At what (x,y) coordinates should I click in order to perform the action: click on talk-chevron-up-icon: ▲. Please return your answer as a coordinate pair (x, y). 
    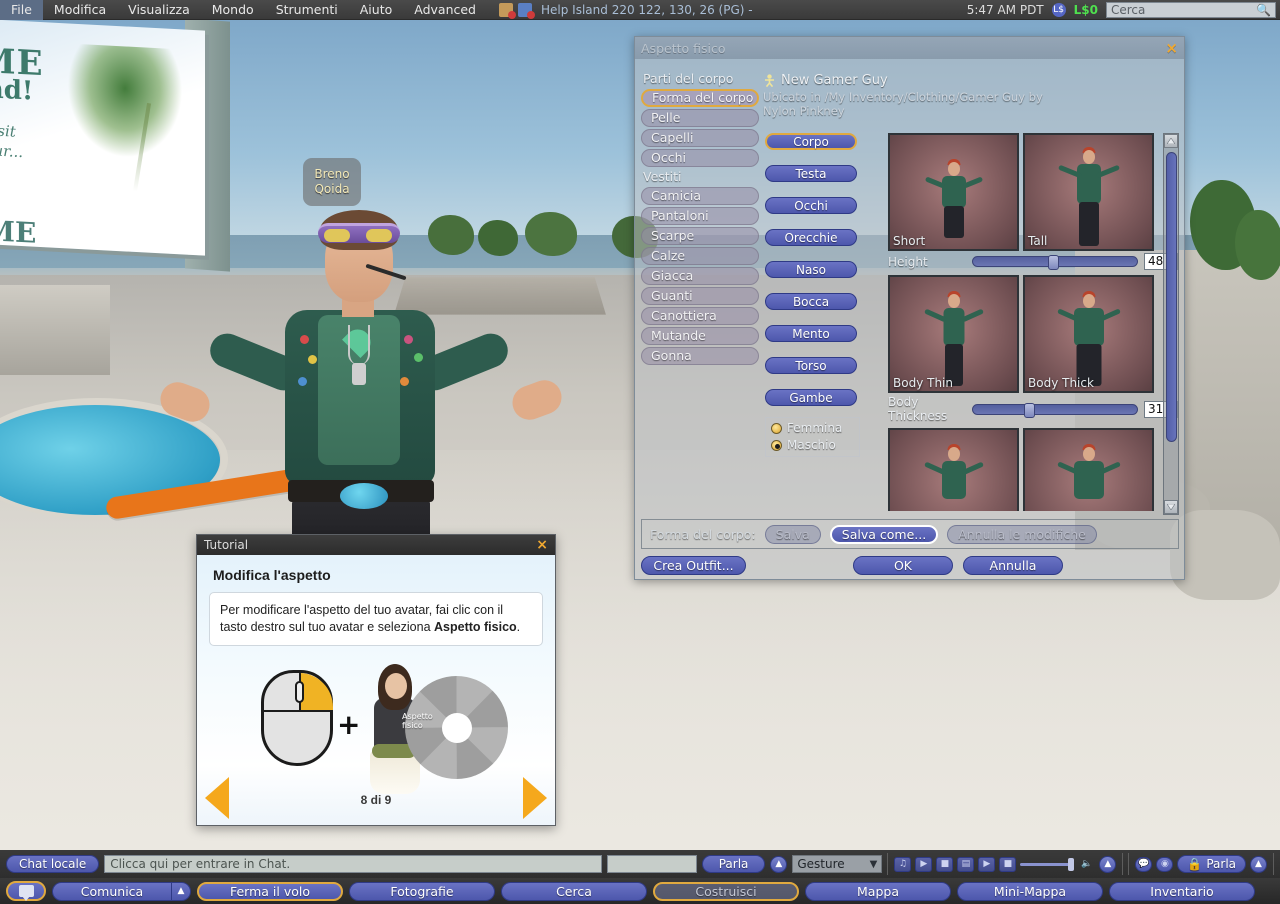
    Looking at the image, I should click on (779, 864).